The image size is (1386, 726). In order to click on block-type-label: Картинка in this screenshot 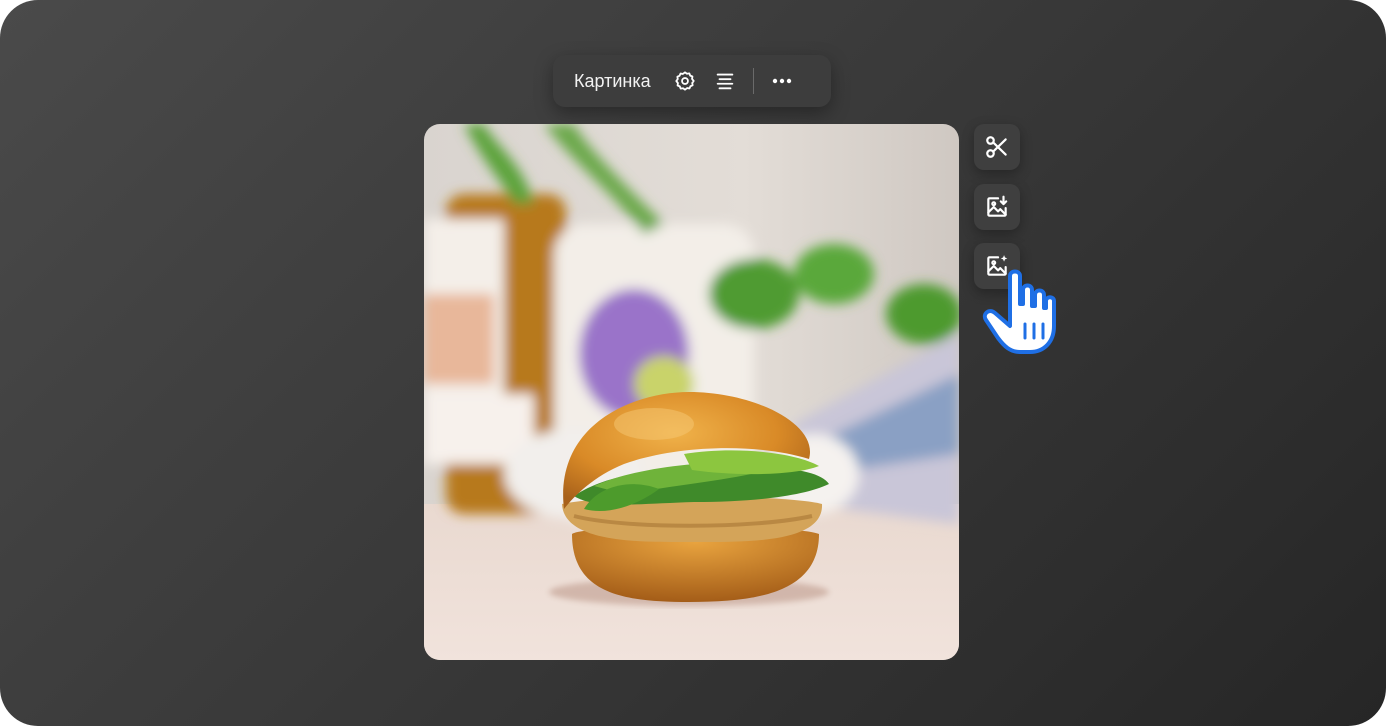, I will do `click(612, 81)`.